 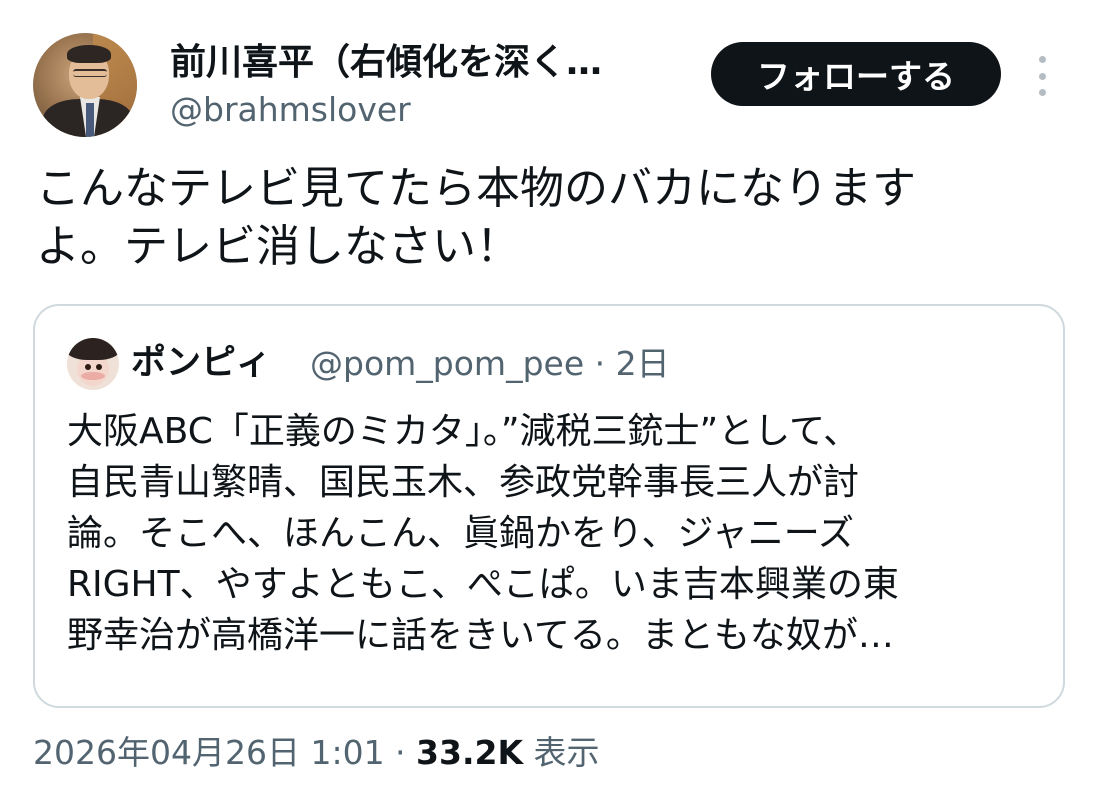 What do you see at coordinates (490, 363) in the screenshot?
I see `quoted-author-meta: @pom_pom_pee · 2日` at bounding box center [490, 363].